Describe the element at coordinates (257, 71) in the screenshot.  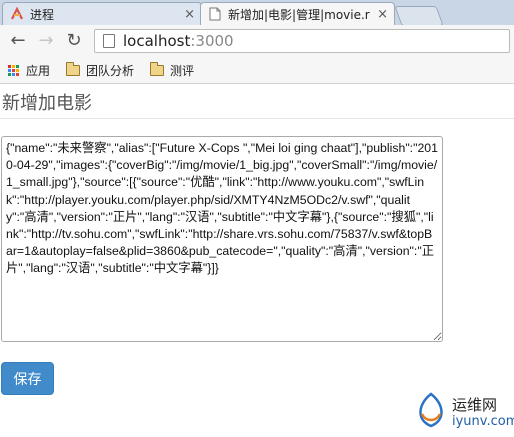
I see `bookmarks-bar: 应用 团队分析 测评` at that location.